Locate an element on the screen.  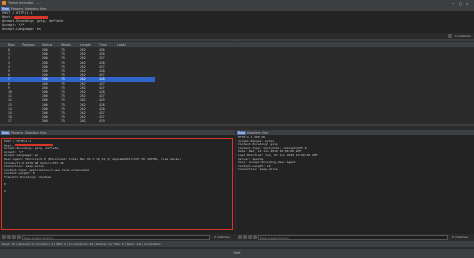
request-line: 0 is located at coordinates (5, 184).